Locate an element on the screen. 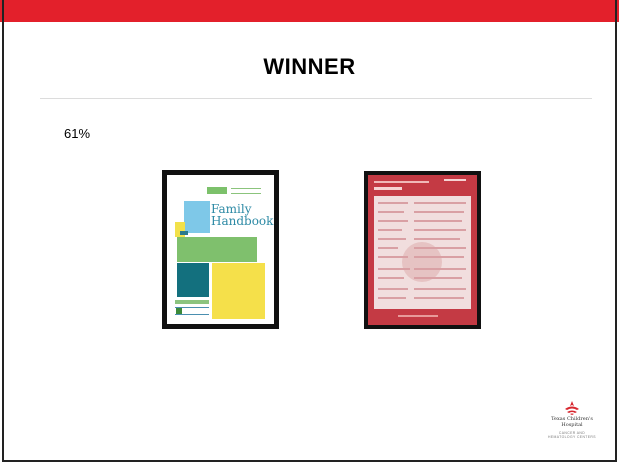  family-handbook-image: Family Handbook is located at coordinates (220, 249).